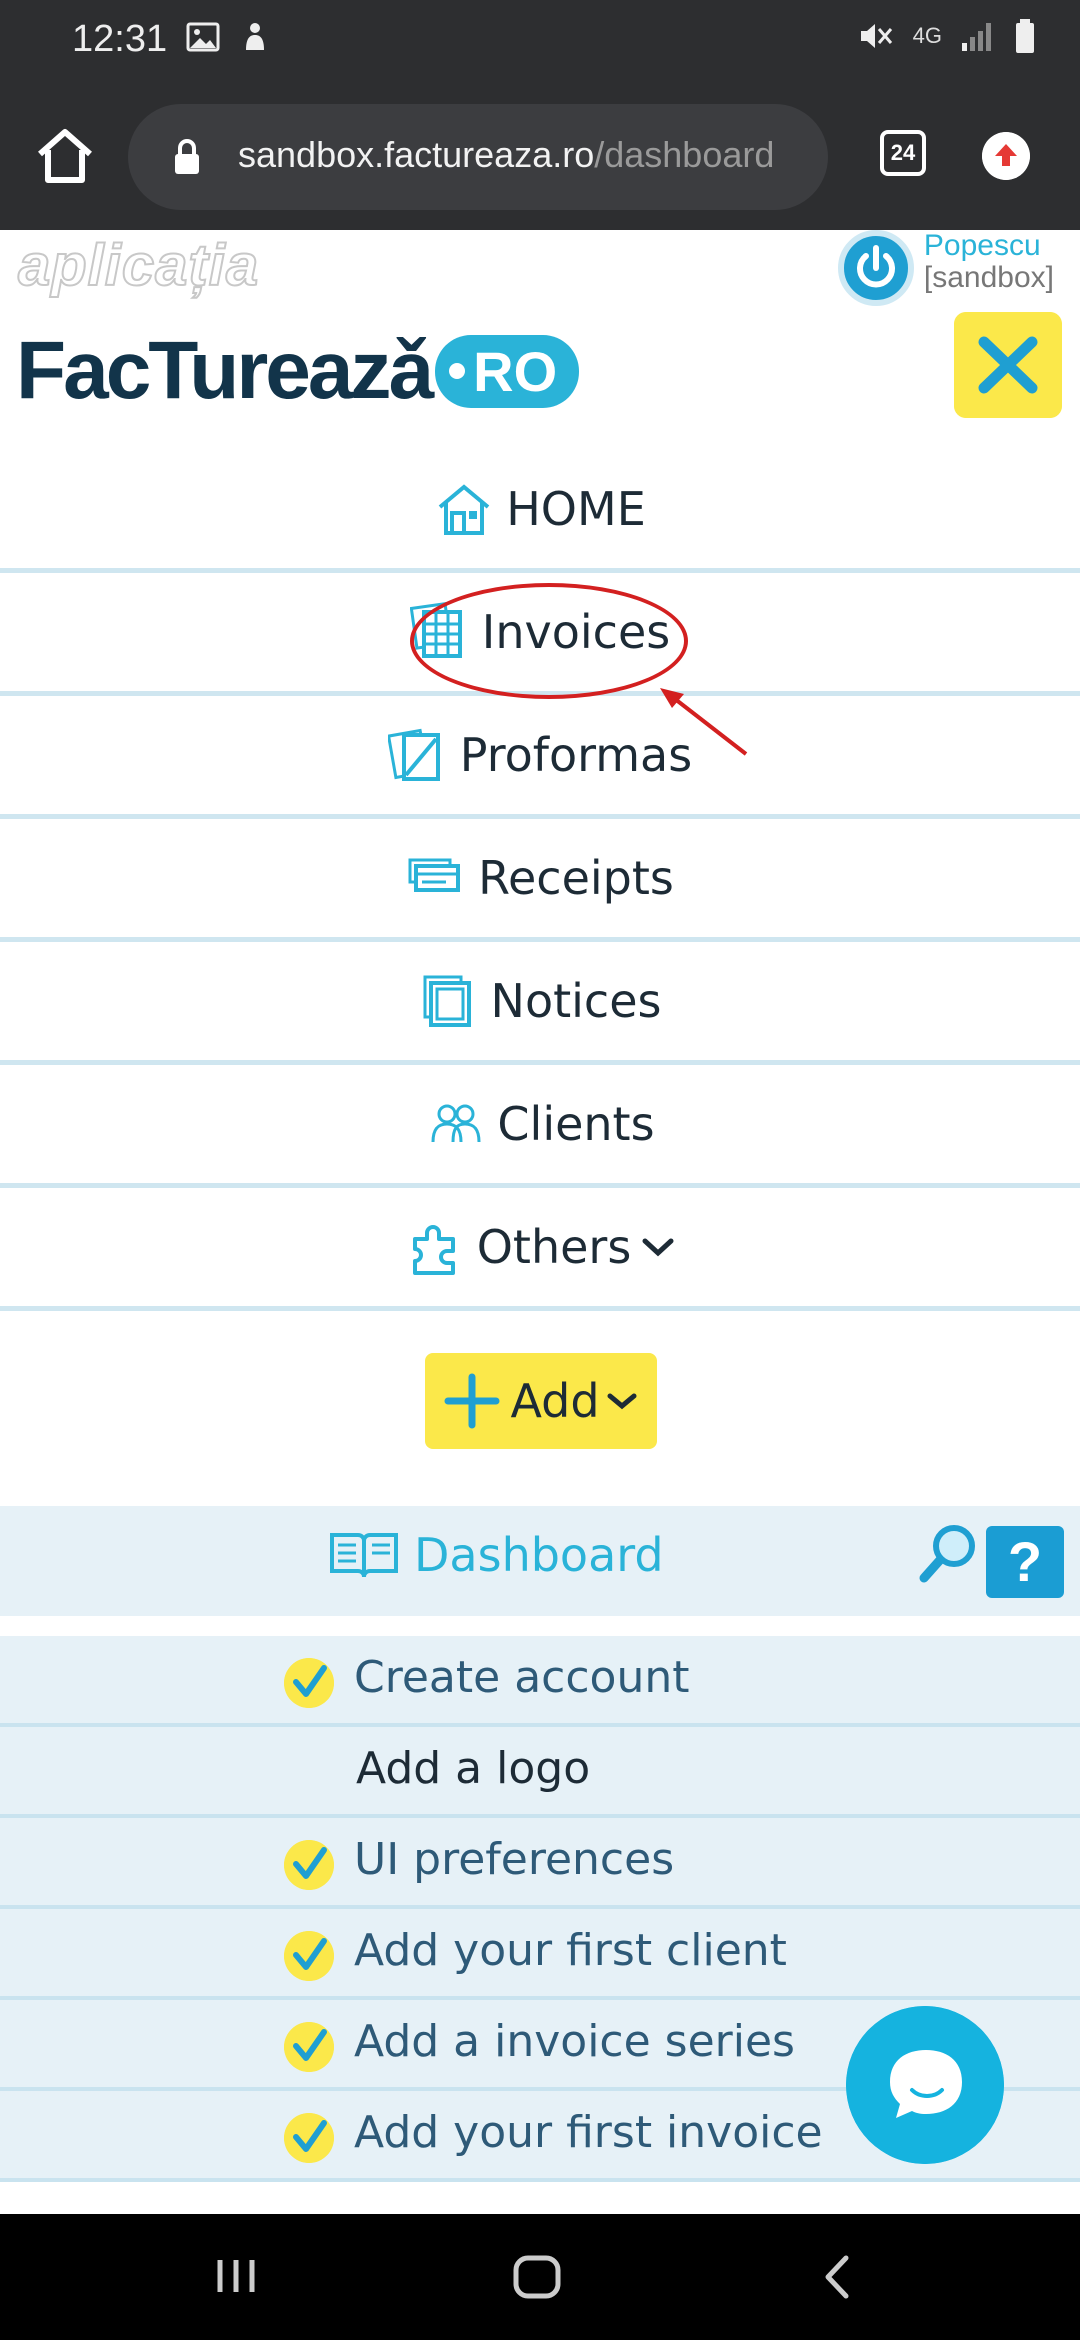 The height and width of the screenshot is (2340, 1080). I want to click on checklist-label: Add your first invoice, so click(588, 2132).